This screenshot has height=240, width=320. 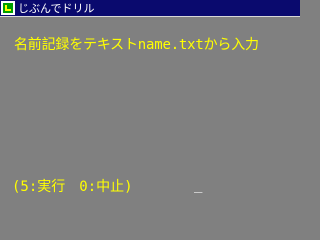 I want to click on options-text: (5:実行 0:中止), so click(x=72, y=187).